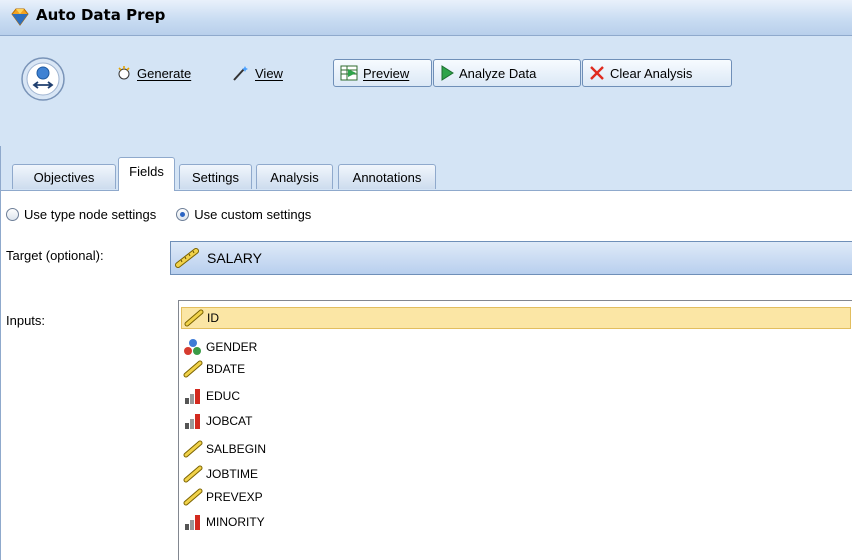  I want to click on target-value: SALARY, so click(234, 258).